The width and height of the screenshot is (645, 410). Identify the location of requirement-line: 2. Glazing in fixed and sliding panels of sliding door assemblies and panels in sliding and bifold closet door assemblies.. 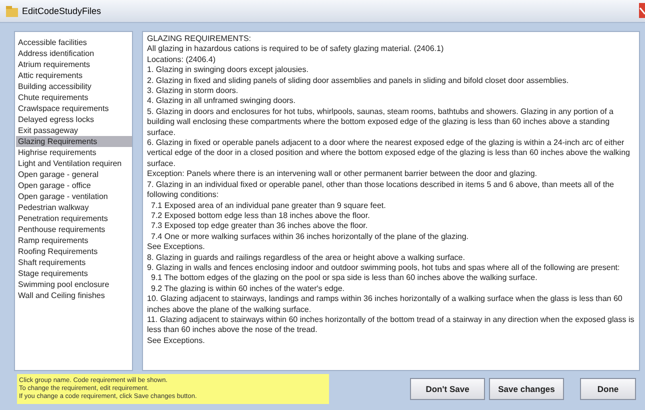
(358, 81).